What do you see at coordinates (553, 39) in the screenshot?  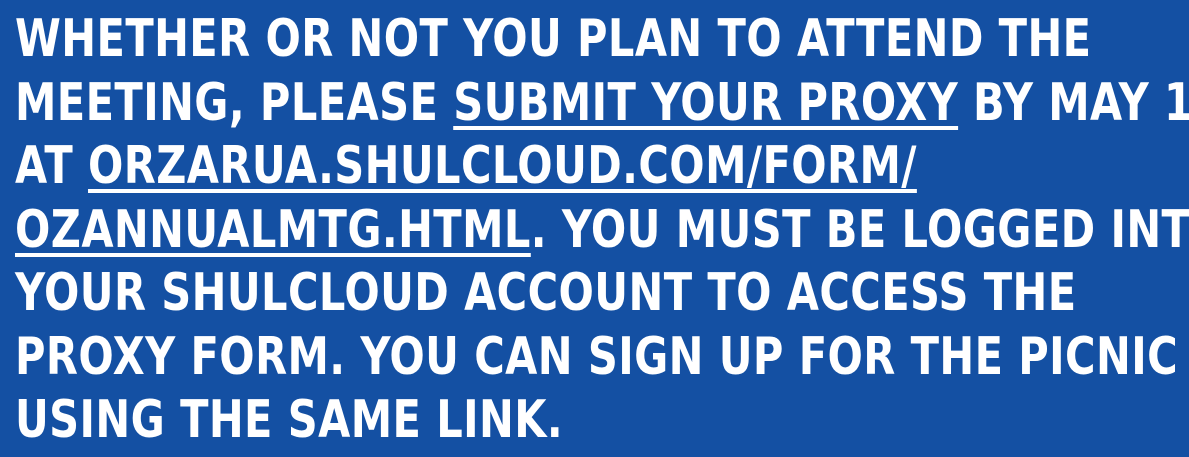 I see `notice-line-1: WHETHER OR NOT YOU PLAN TO ATTEND THE` at bounding box center [553, 39].